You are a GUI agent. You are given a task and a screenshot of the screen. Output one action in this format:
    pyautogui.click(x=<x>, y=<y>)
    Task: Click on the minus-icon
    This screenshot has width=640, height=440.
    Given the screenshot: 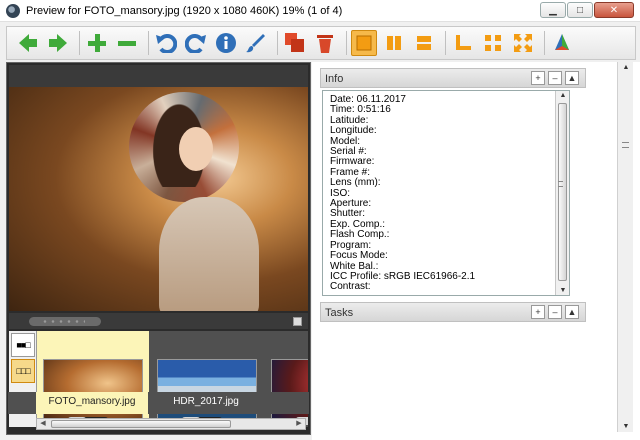 What is the action you would take?
    pyautogui.click(x=127, y=43)
    